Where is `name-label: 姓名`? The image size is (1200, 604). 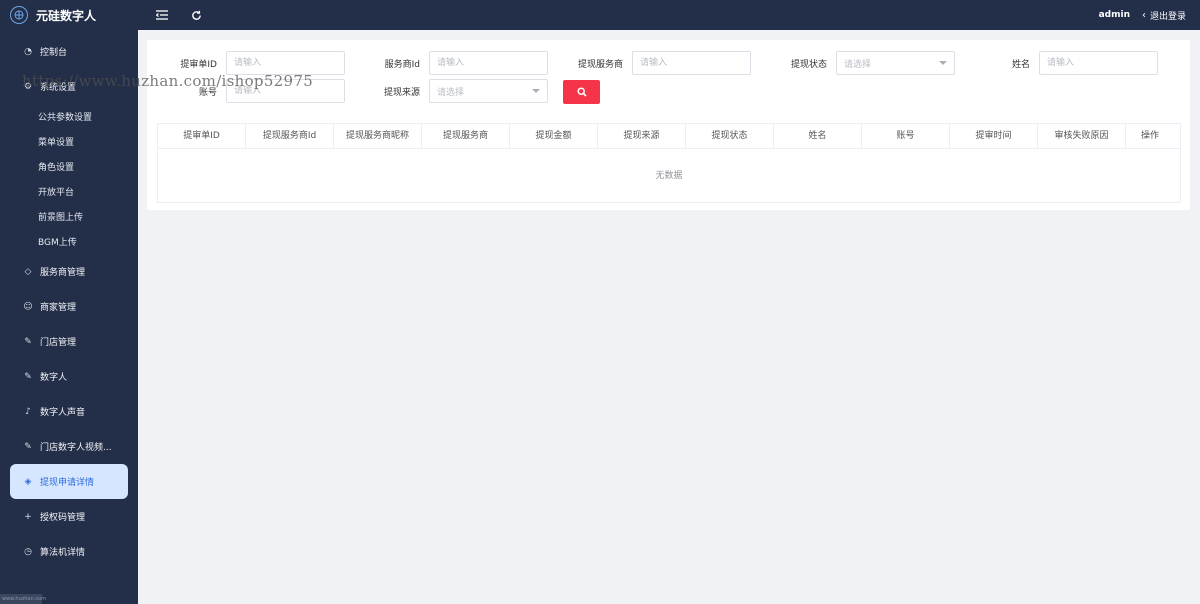 name-label: 姓名 is located at coordinates (1020, 65).